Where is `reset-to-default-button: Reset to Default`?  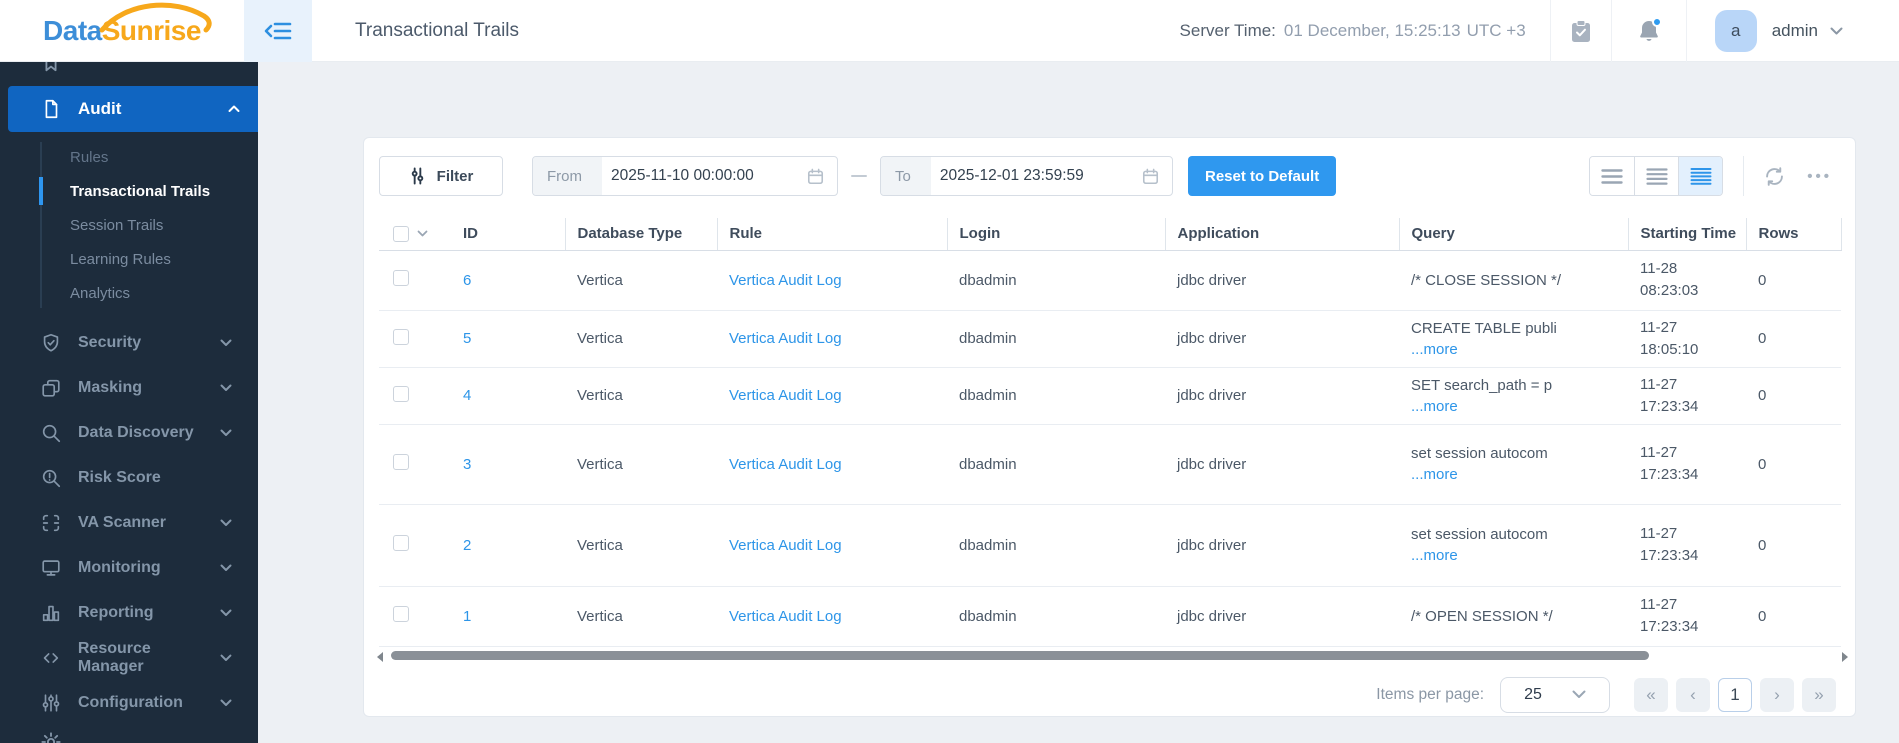
reset-to-default-button: Reset to Default is located at coordinates (1262, 176).